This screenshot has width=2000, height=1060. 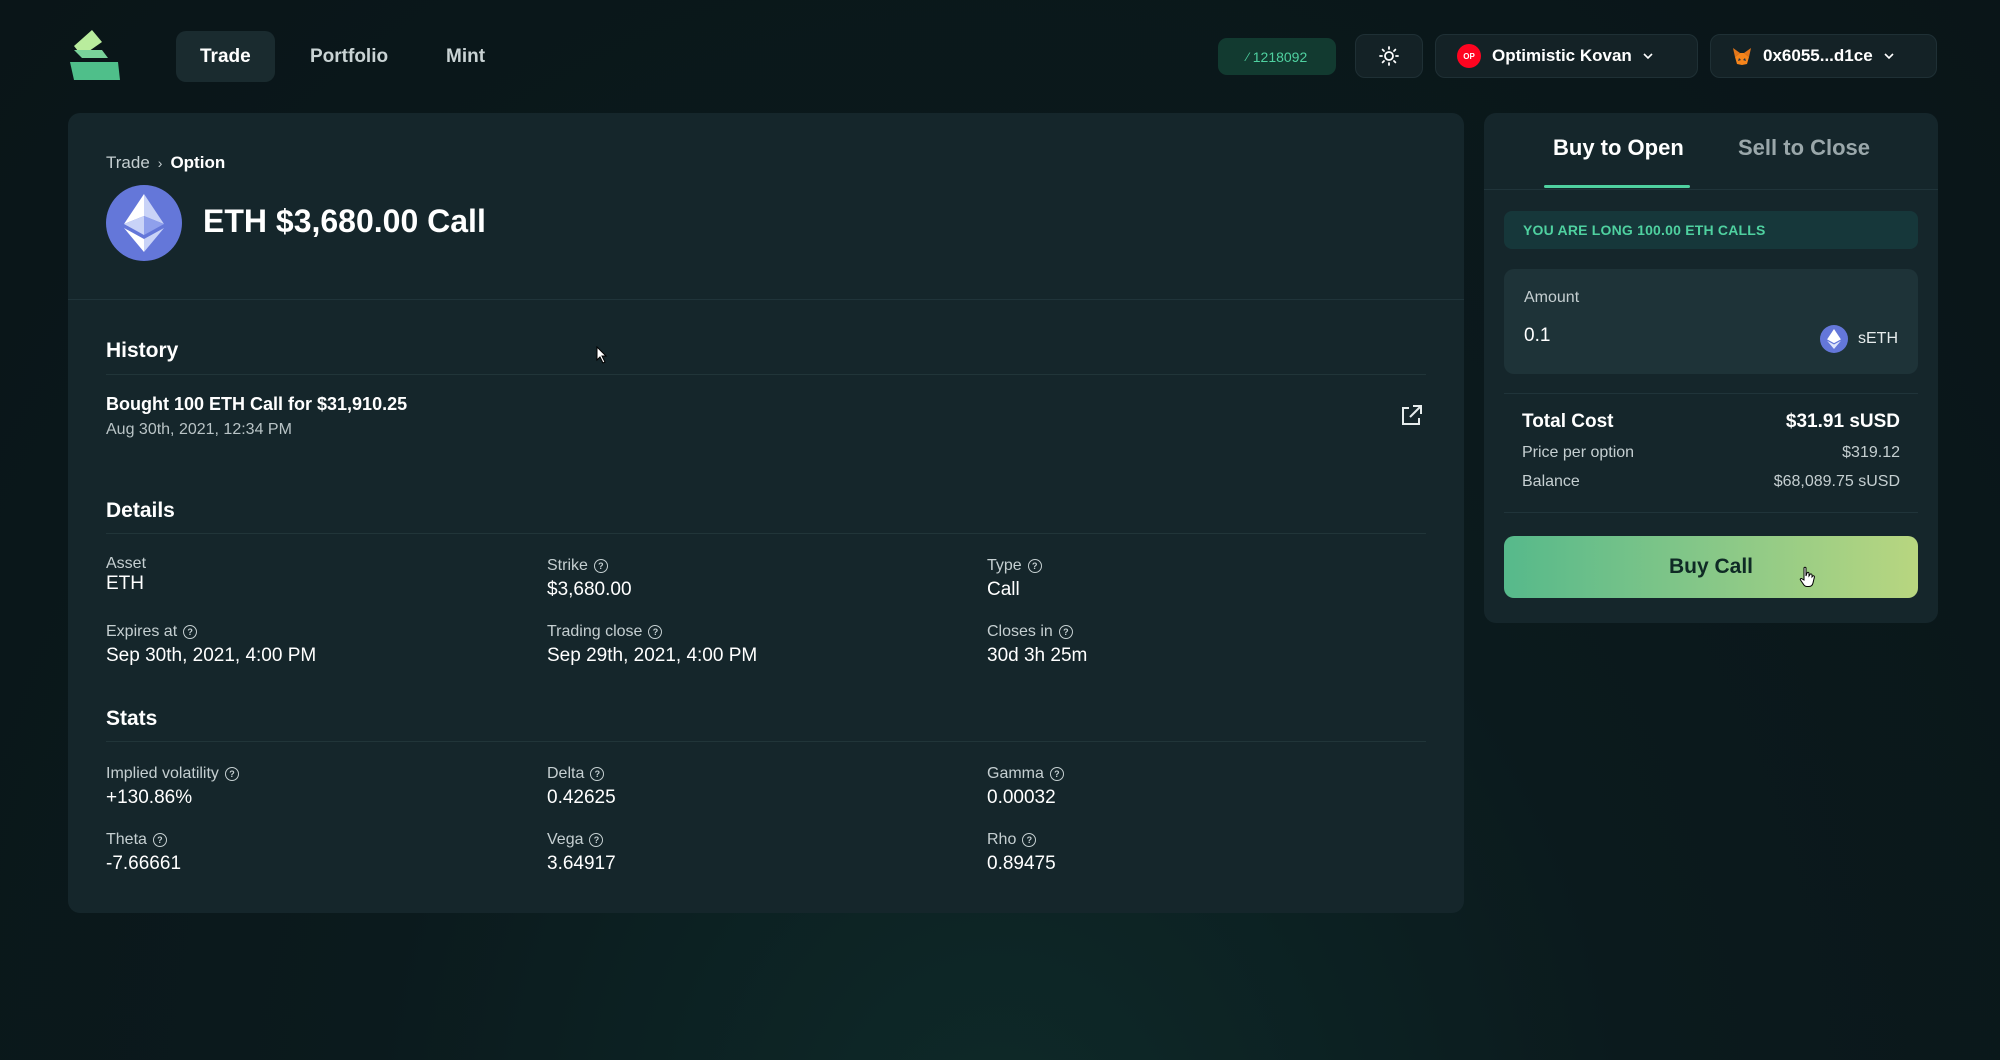 What do you see at coordinates (1871, 452) in the screenshot?
I see `price-per-option-value: $319.12` at bounding box center [1871, 452].